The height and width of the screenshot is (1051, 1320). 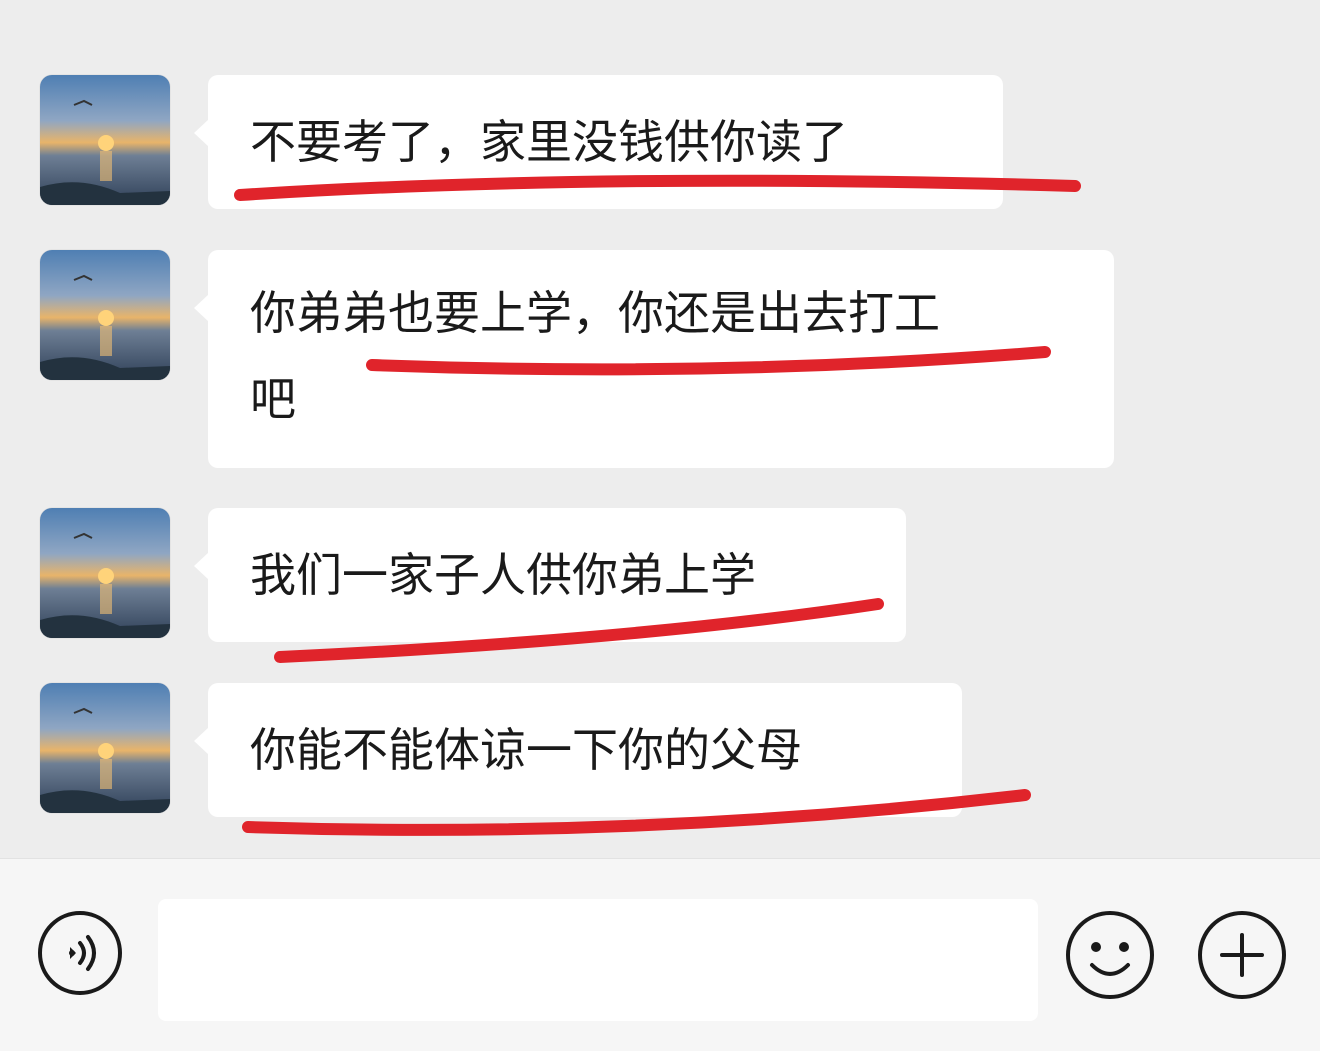 What do you see at coordinates (503, 575) in the screenshot?
I see `message-text: 我们一家子人供你弟上学` at bounding box center [503, 575].